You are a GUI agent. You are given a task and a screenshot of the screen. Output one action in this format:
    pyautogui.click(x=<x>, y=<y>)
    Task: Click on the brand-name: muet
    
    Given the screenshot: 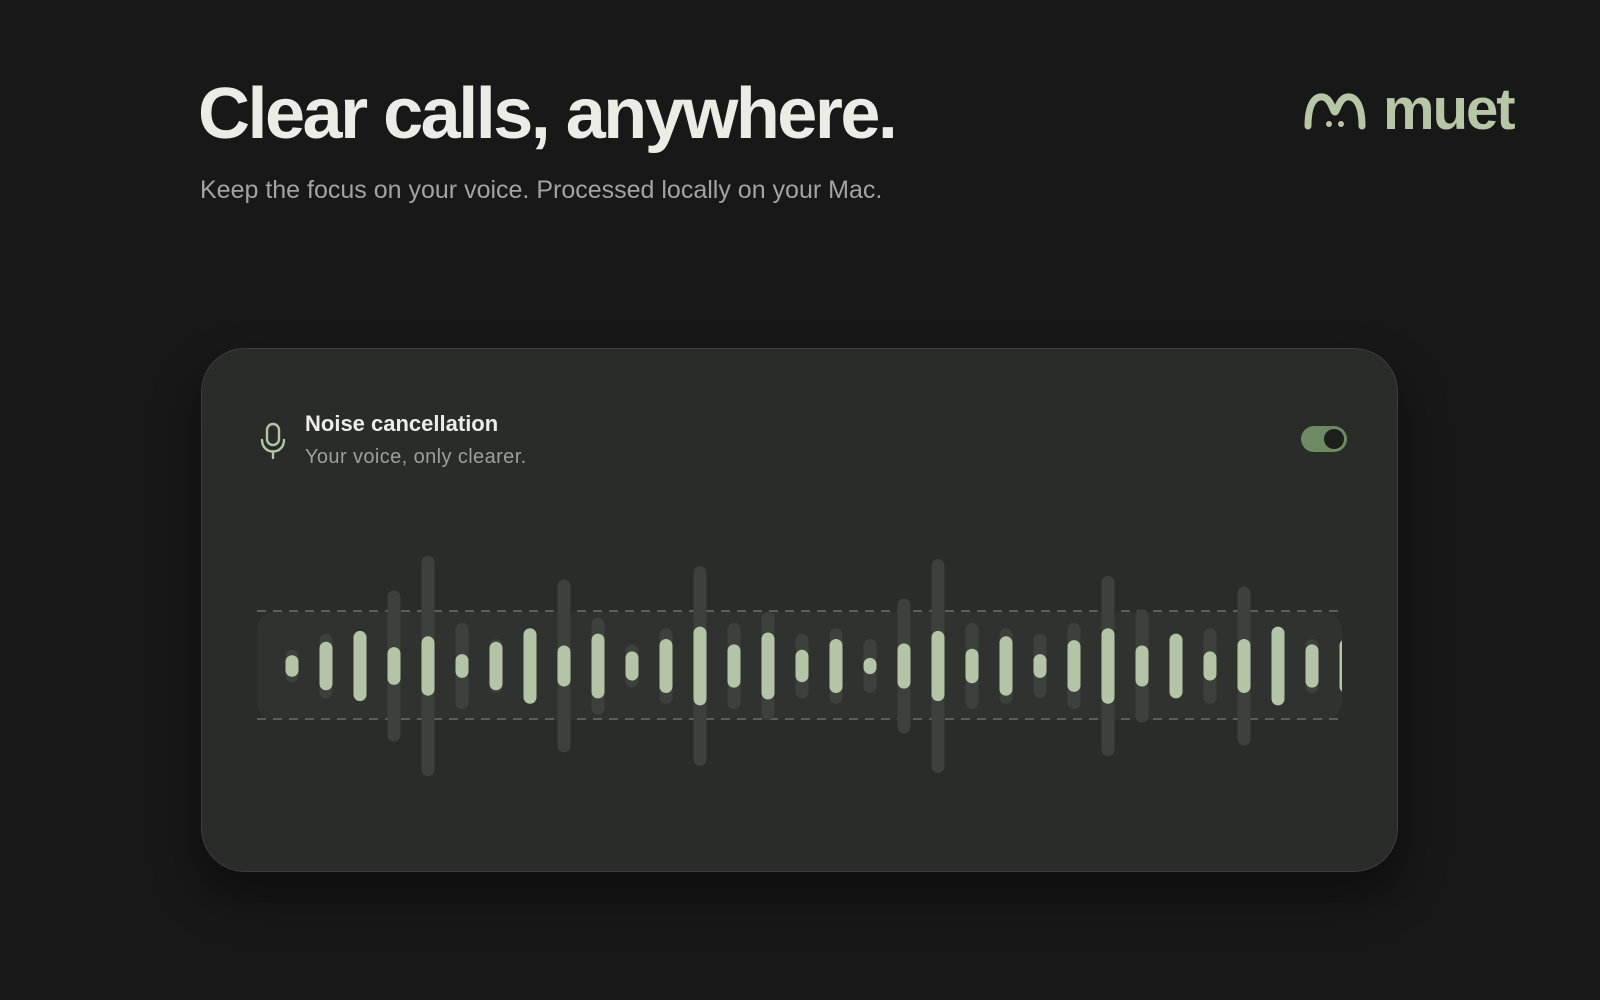 What is the action you would take?
    pyautogui.click(x=1449, y=109)
    